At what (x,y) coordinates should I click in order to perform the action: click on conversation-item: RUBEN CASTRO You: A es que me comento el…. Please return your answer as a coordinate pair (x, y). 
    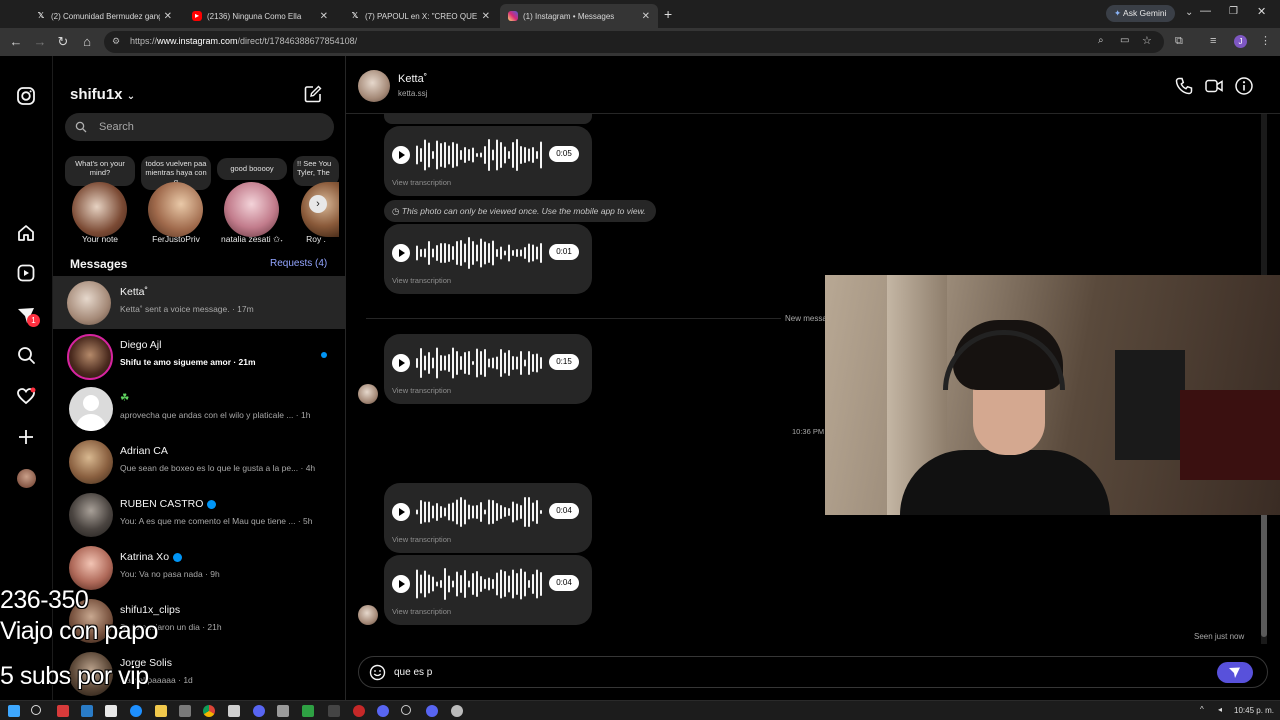
    Looking at the image, I should click on (199, 514).